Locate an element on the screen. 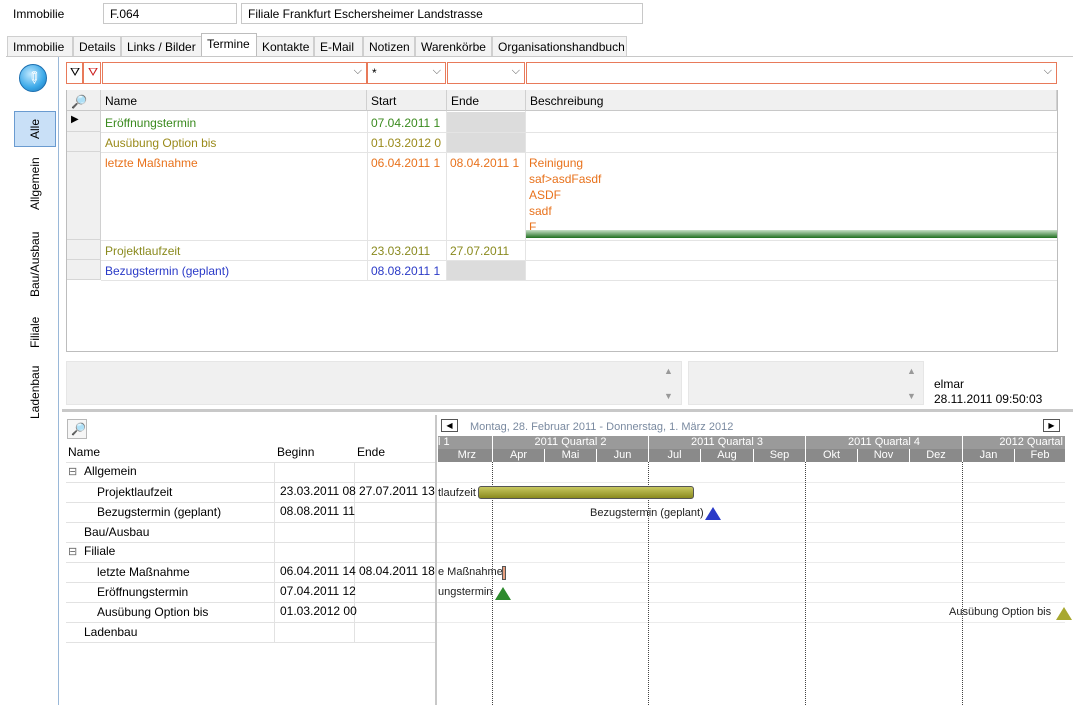  filter-start-value: * is located at coordinates (374, 73).